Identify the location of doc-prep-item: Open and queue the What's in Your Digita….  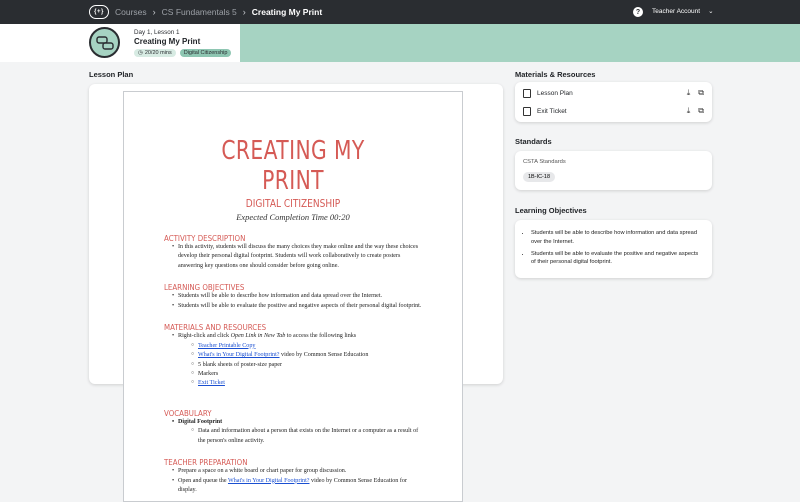
(297, 486).